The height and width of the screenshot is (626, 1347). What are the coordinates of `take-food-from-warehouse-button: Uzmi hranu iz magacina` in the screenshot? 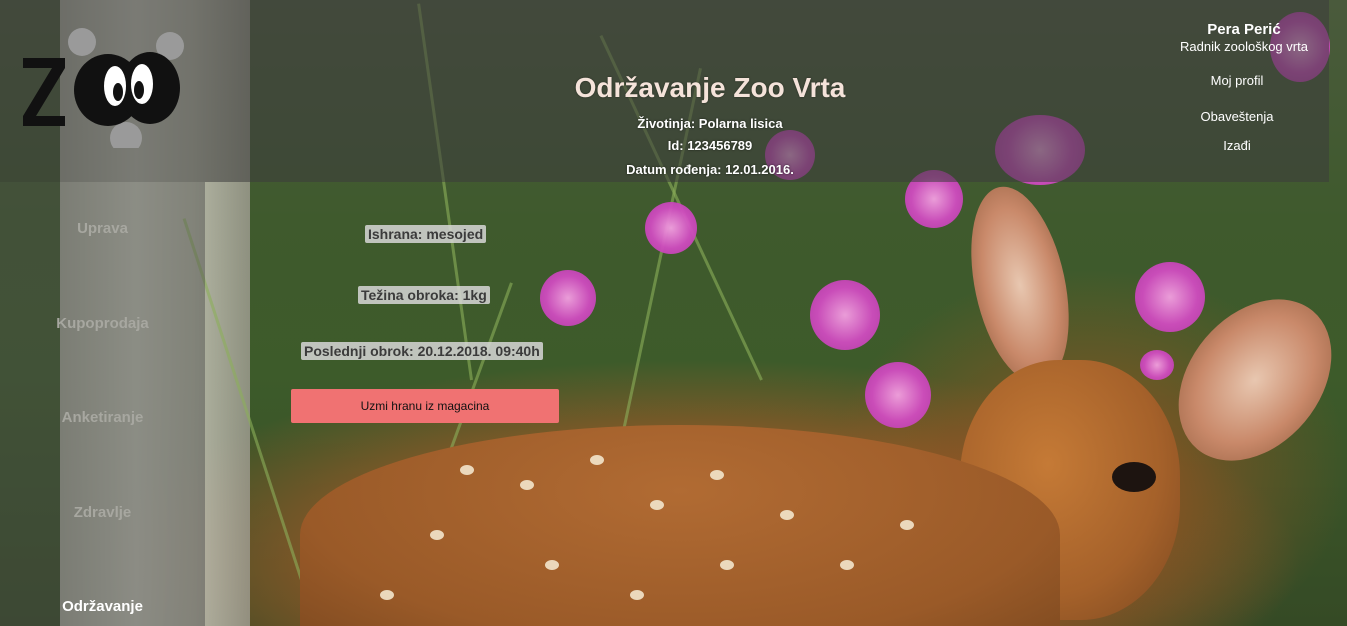 It's located at (425, 406).